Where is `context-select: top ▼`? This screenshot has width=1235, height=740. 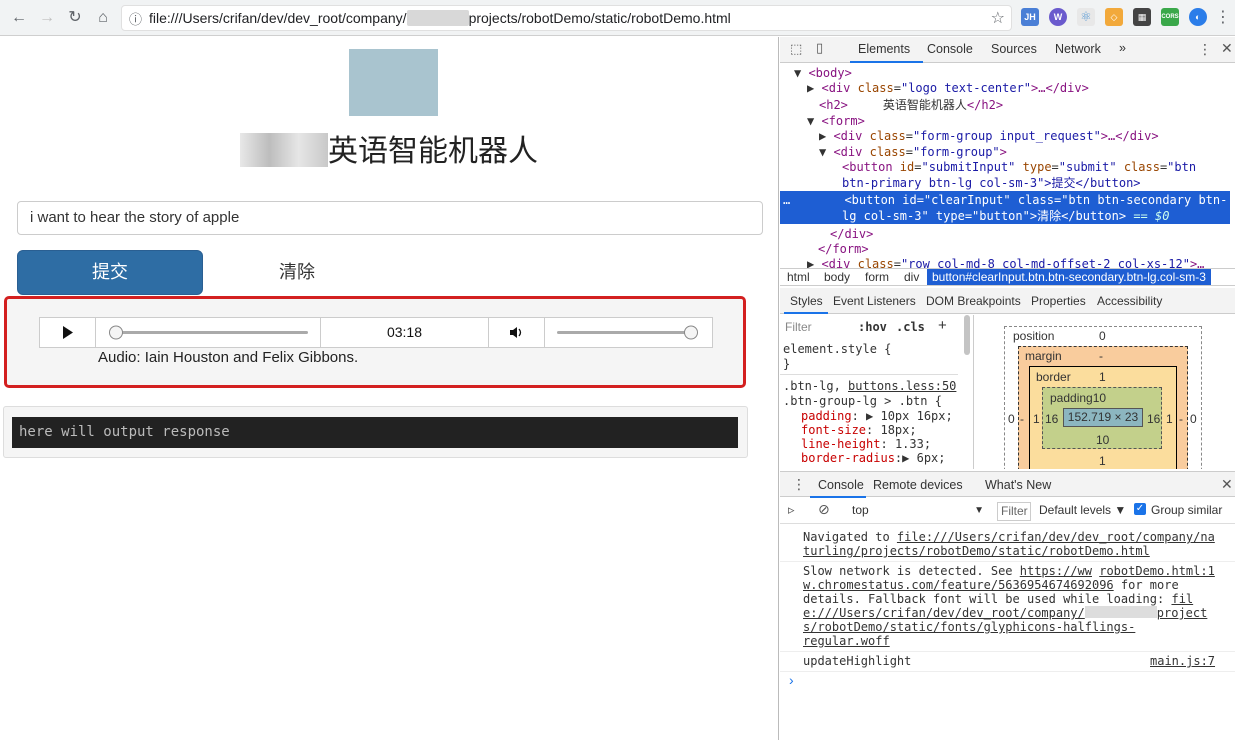
context-select: top ▼ is located at coordinates (914, 510).